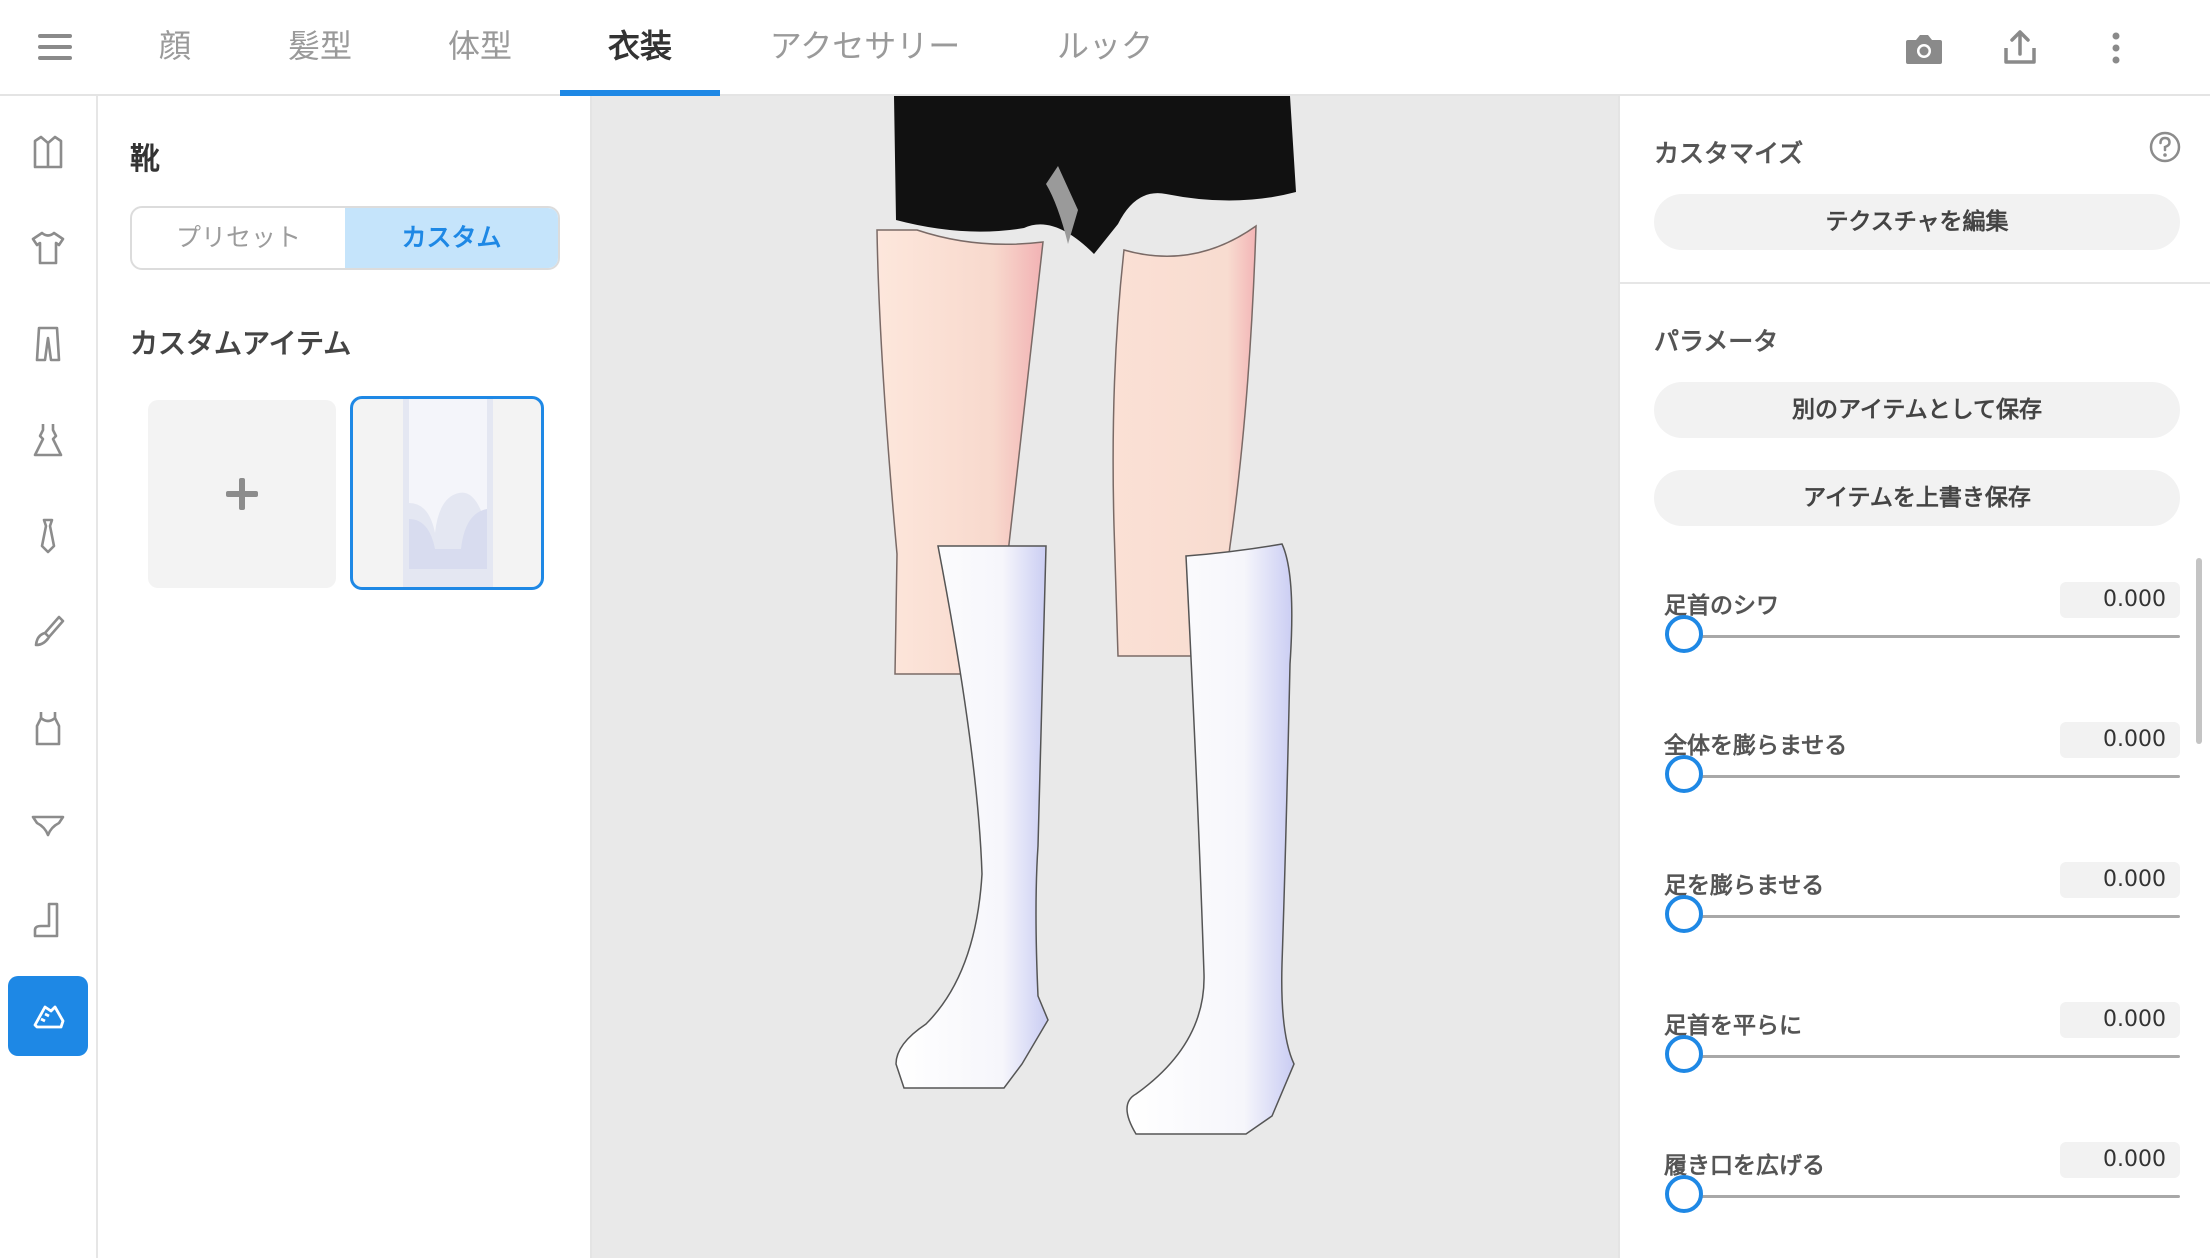  I want to click on brush-icon, so click(49, 631).